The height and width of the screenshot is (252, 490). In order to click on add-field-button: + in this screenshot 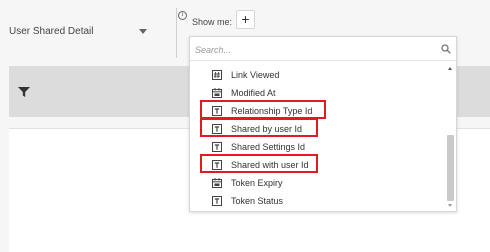, I will do `click(245, 19)`.